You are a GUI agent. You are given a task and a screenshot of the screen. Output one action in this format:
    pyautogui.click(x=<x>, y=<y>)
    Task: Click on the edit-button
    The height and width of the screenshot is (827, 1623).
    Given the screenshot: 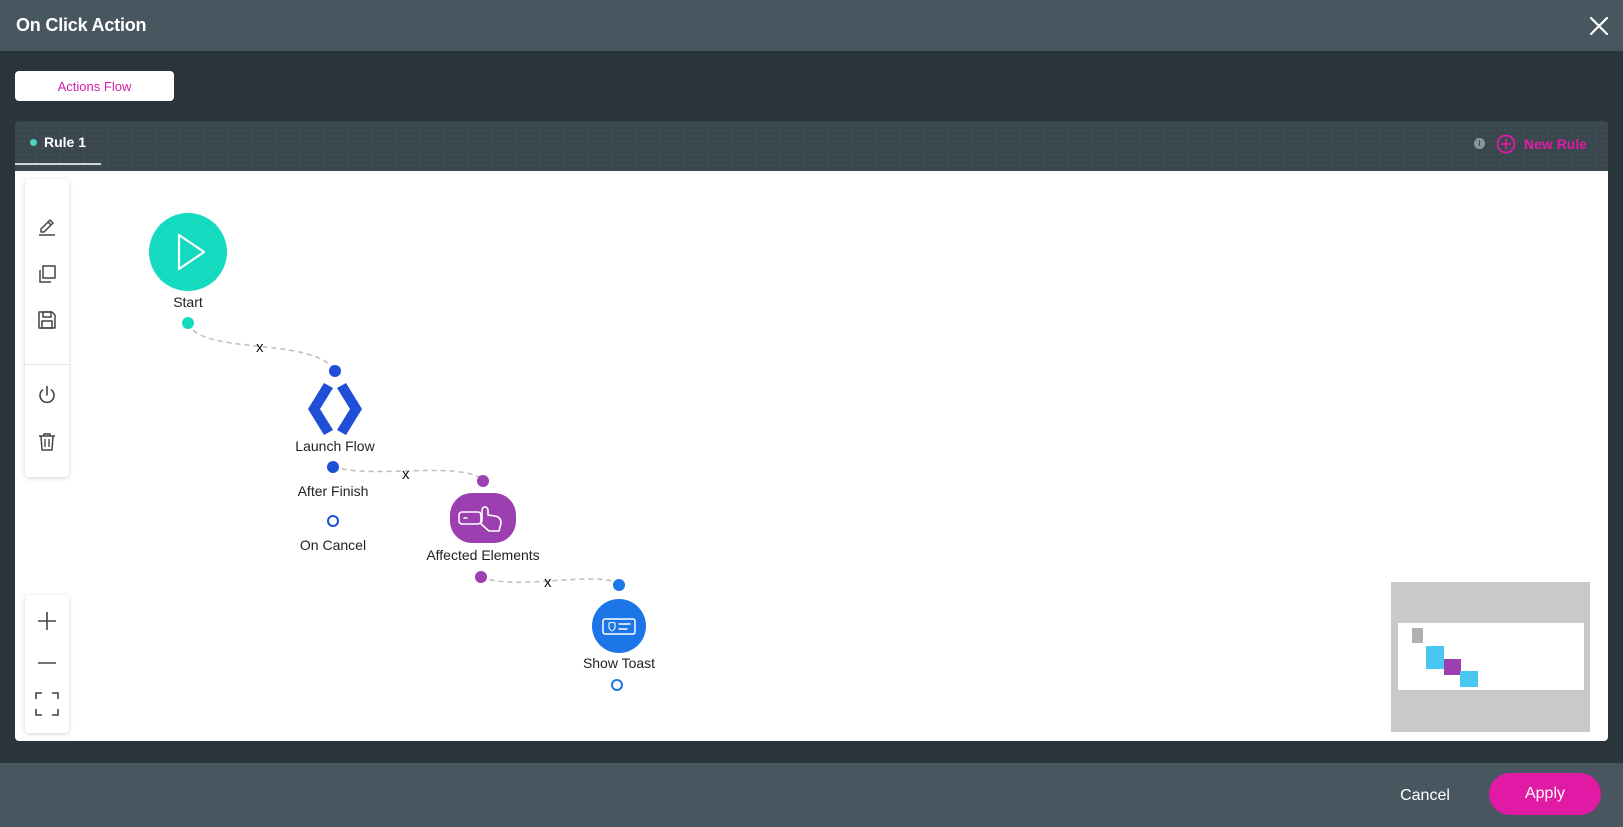 What is the action you would take?
    pyautogui.click(x=47, y=227)
    